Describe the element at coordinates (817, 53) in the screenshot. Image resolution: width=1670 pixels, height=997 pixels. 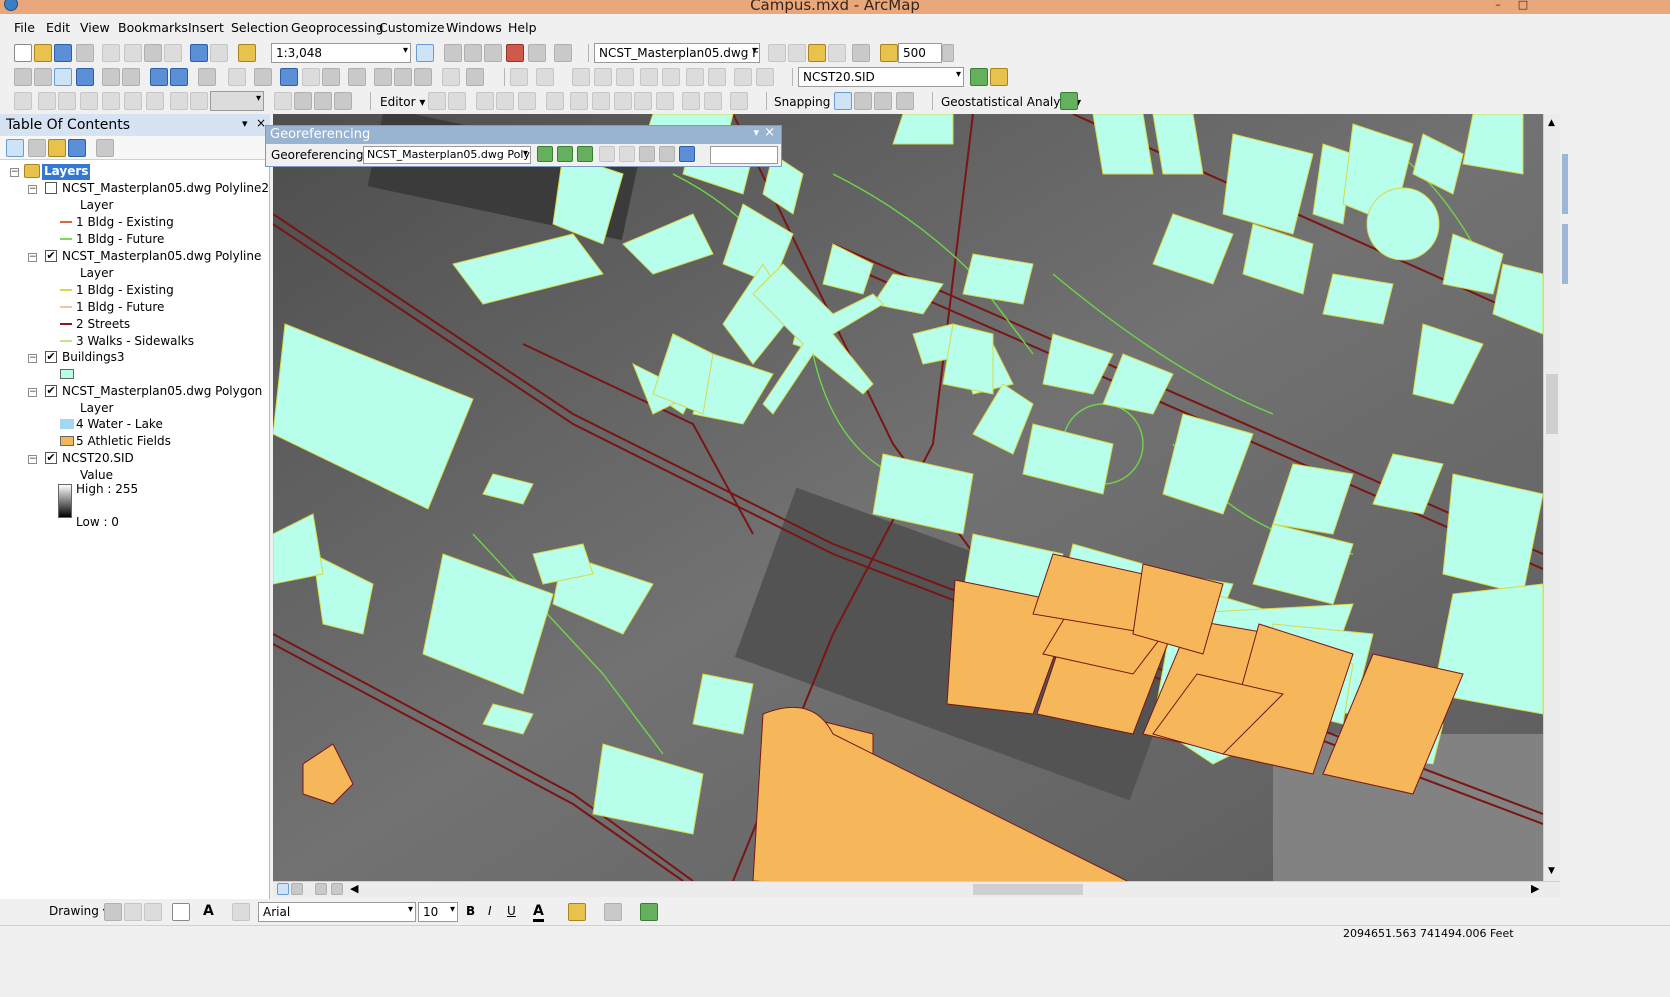
I see `layer-swipe-icon` at that location.